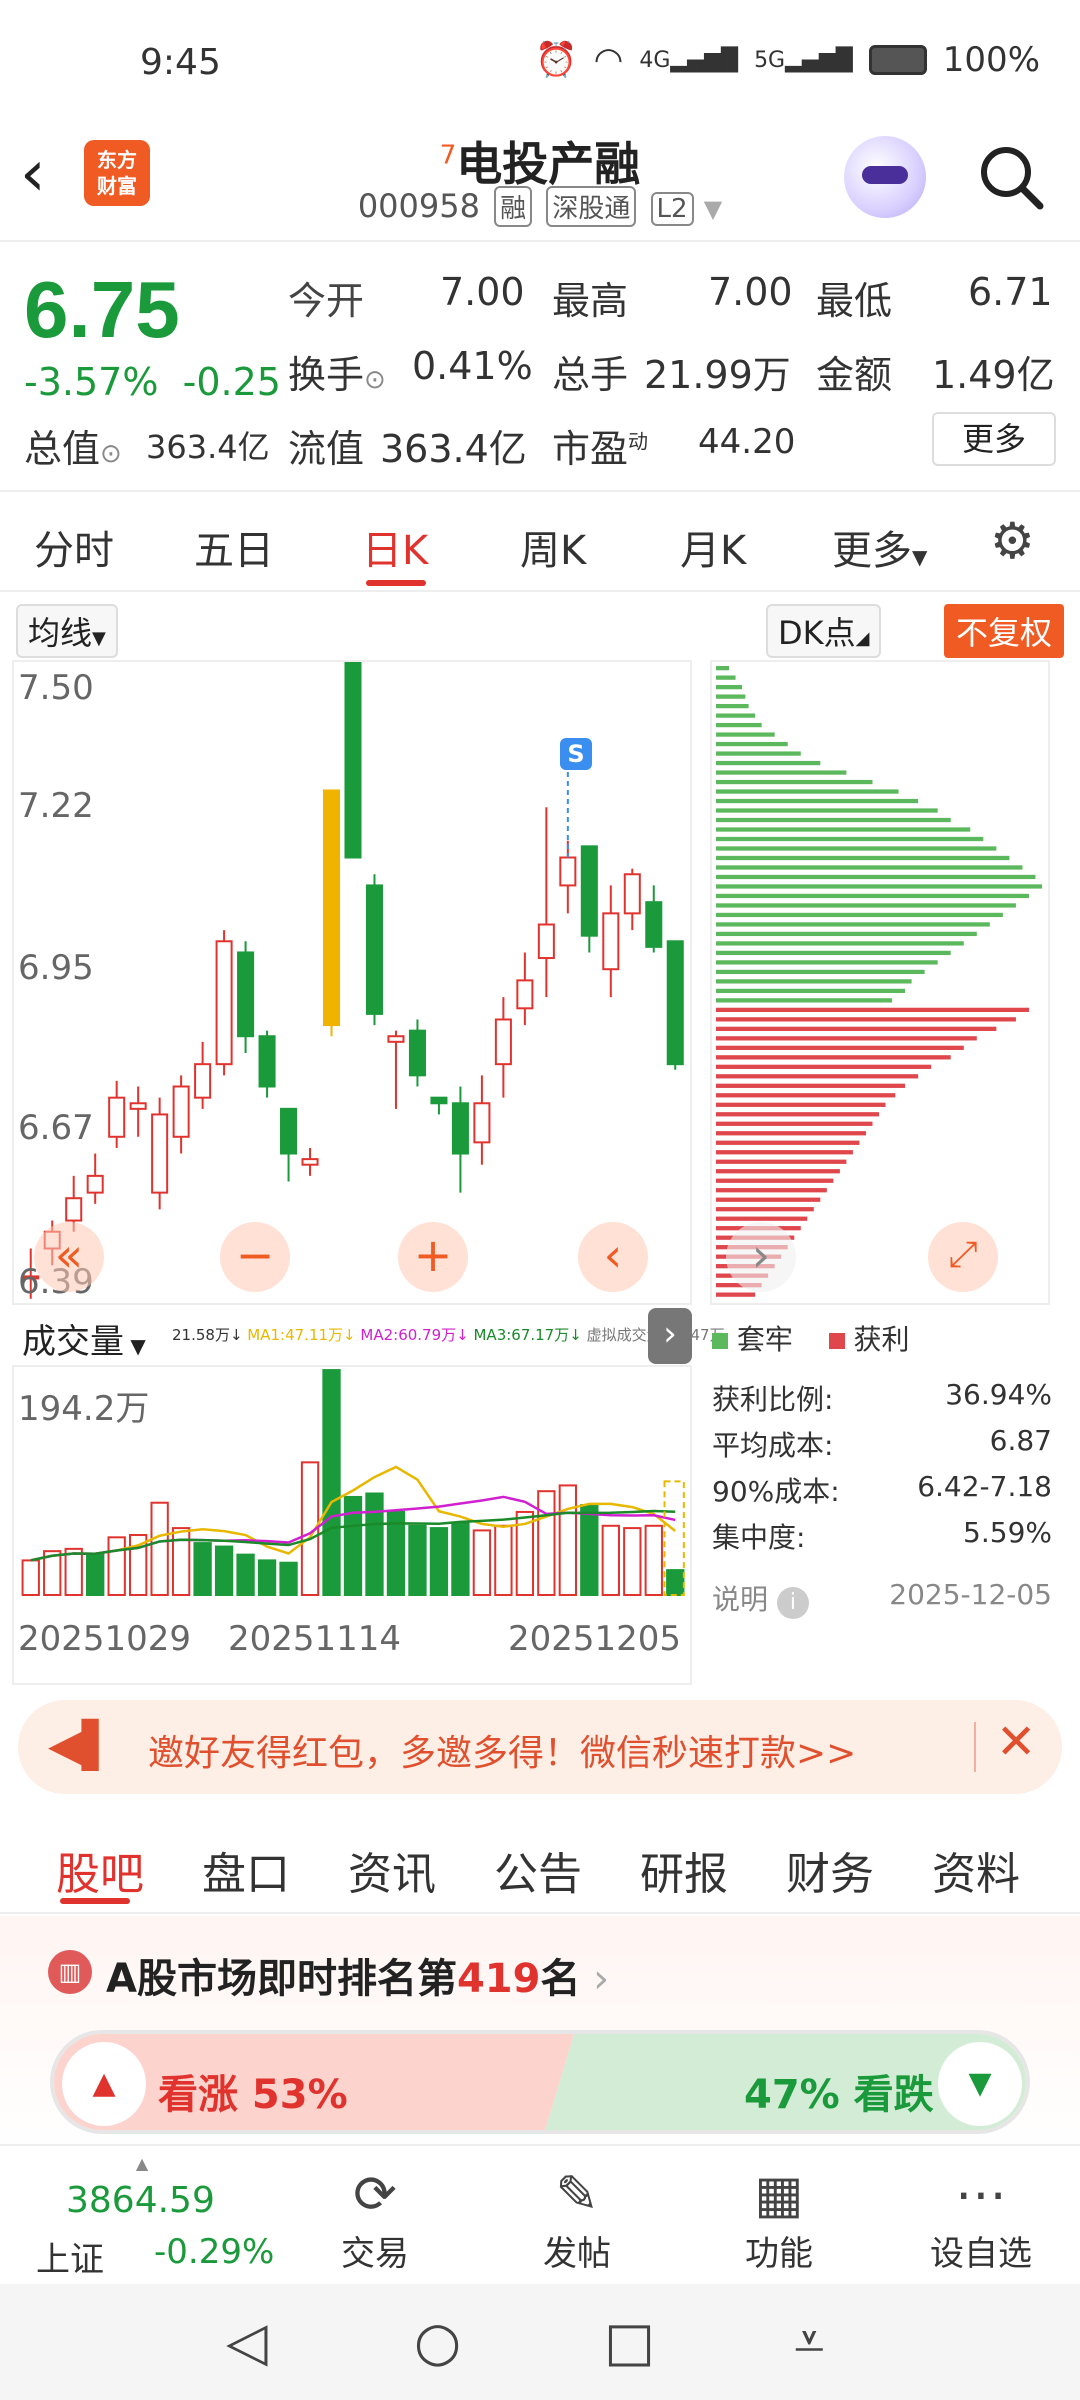 The height and width of the screenshot is (2400, 1080). I want to click on cost90-row: 90%成本: 6.42-7.18, so click(882, 1489).